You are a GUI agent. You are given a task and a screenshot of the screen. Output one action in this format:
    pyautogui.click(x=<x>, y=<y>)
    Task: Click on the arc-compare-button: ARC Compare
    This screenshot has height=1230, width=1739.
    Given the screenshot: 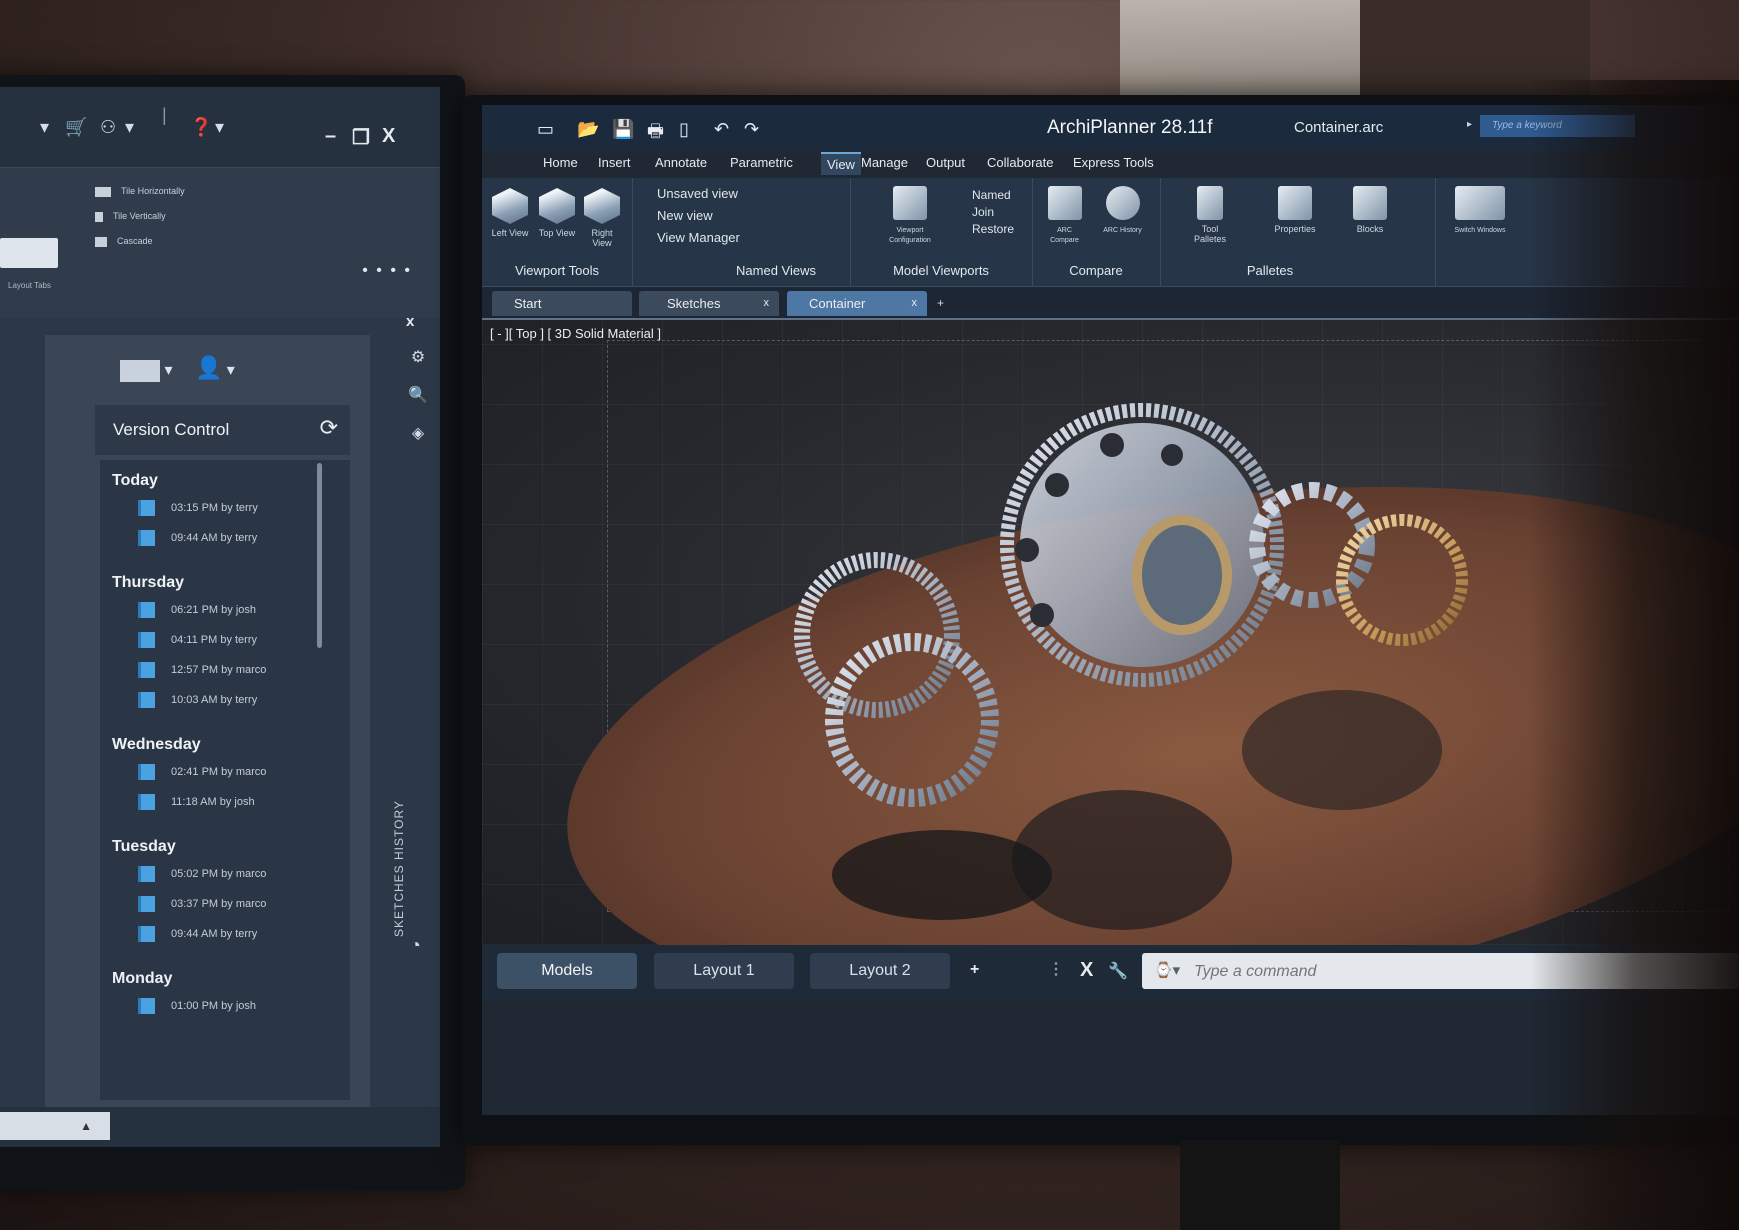 What is the action you would take?
    pyautogui.click(x=1064, y=215)
    